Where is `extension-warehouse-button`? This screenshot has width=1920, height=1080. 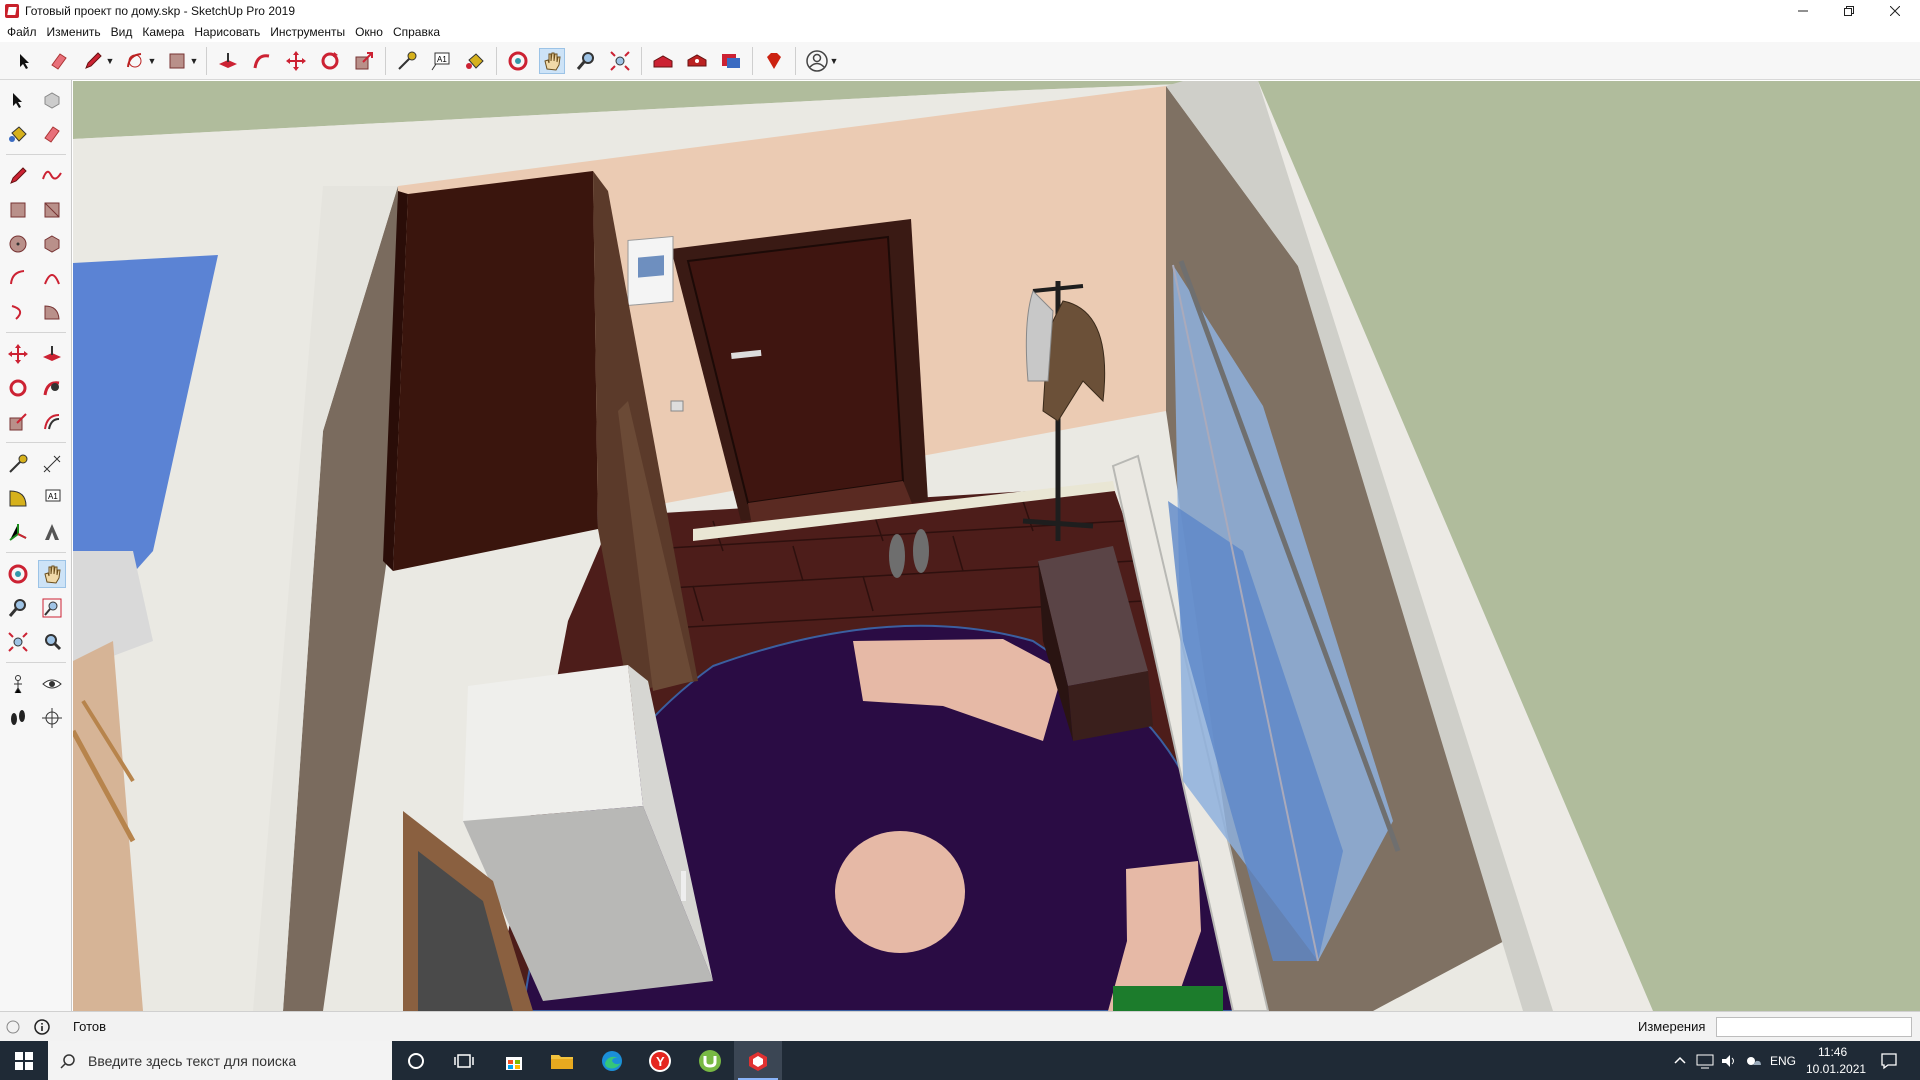 extension-warehouse-button is located at coordinates (697, 61).